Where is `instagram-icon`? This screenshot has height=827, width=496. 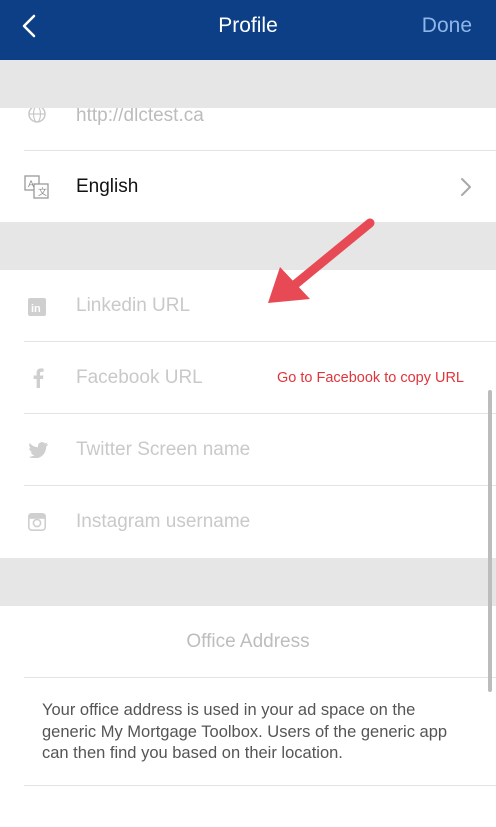
instagram-icon is located at coordinates (41, 525).